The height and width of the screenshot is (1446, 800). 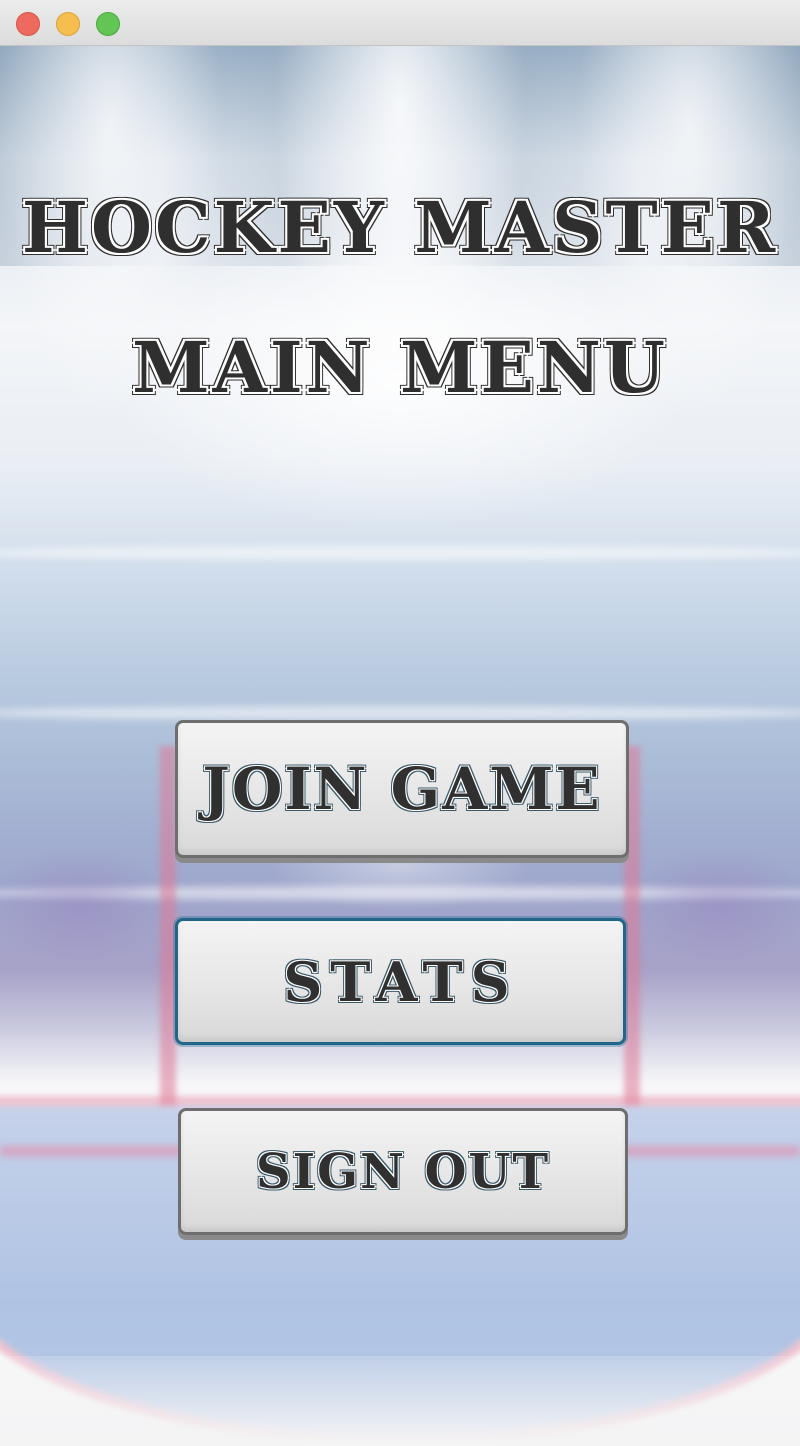 I want to click on join-game-button: JOIN GAME, so click(x=402, y=789).